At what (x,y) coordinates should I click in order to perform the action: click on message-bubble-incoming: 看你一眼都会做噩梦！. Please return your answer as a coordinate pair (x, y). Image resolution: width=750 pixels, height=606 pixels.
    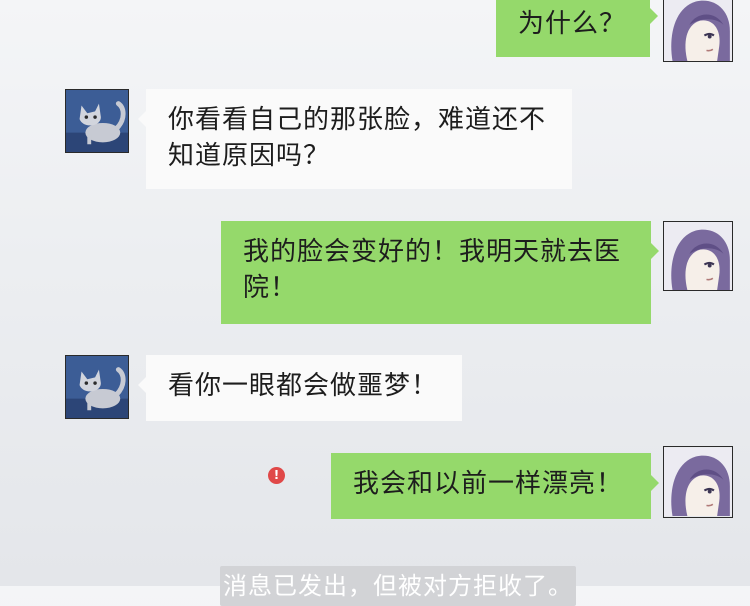
    Looking at the image, I should click on (300, 388).